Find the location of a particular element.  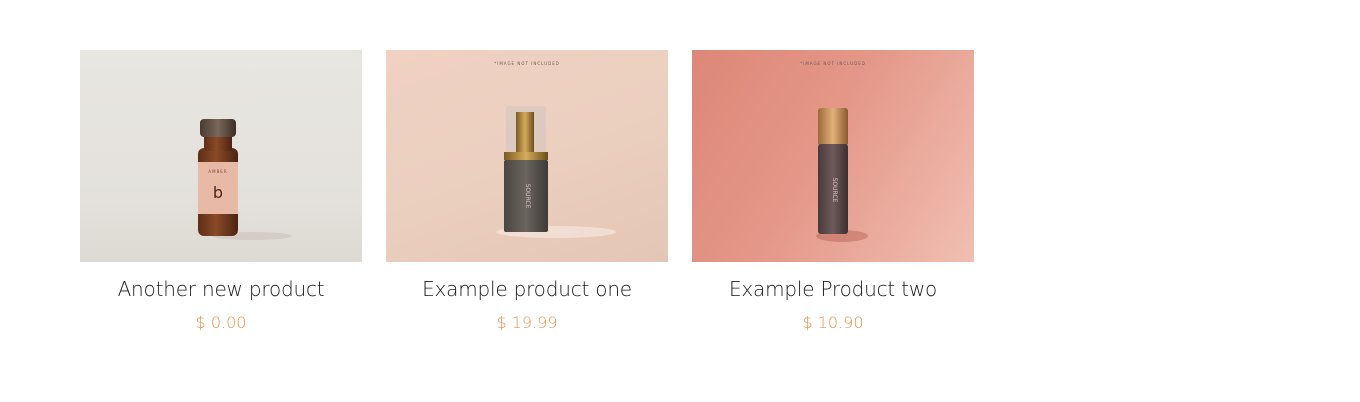

product-image-amber-vial: AMBER b is located at coordinates (221, 156).